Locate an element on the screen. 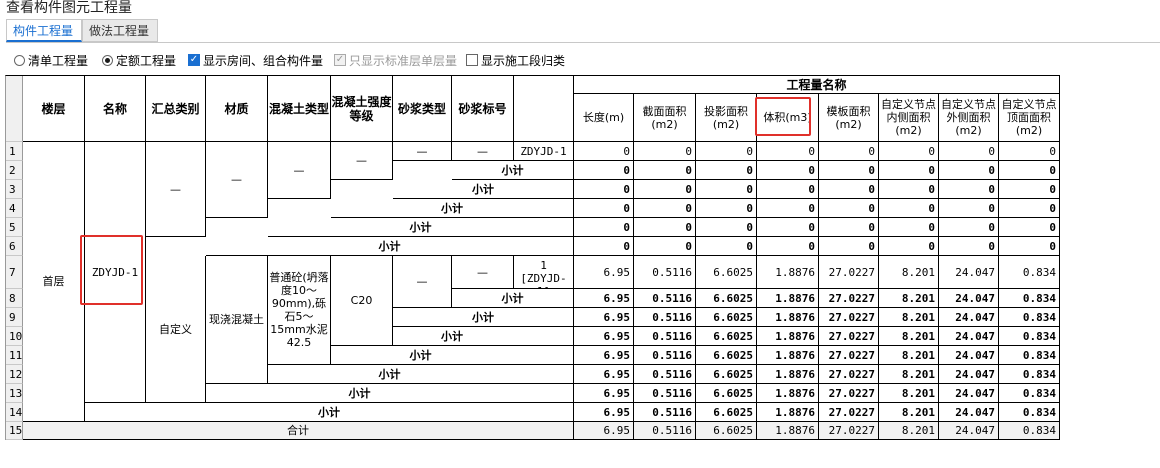  total-node-top: 0.834 is located at coordinates (1029, 431).